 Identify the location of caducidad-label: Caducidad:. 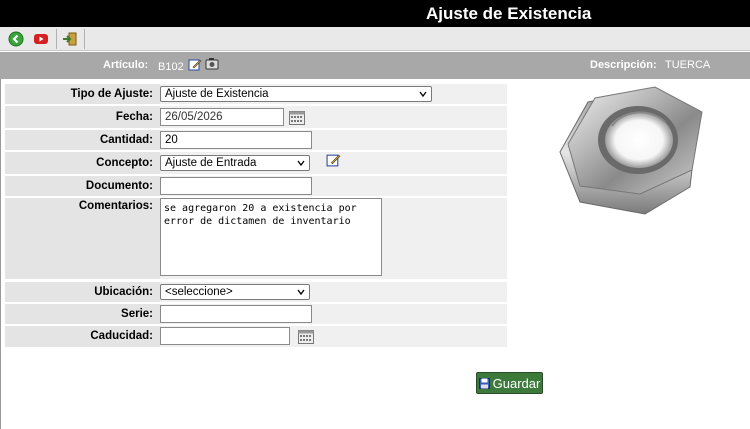
(121, 336).